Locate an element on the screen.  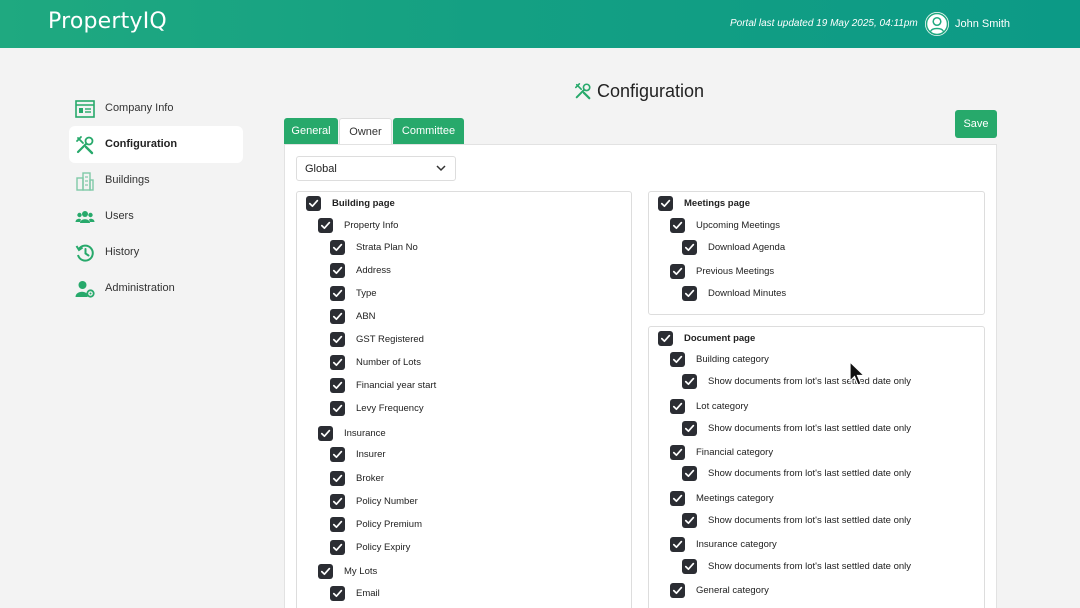
sidebar-item-label: Administration is located at coordinates (140, 288).